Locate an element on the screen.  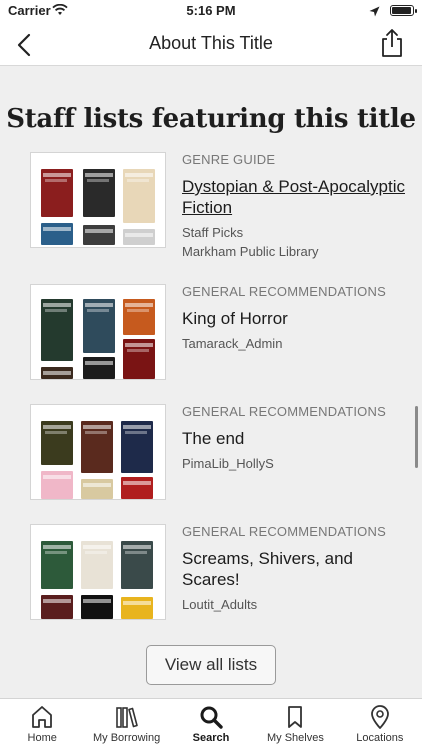
share-button is located at coordinates (392, 43).